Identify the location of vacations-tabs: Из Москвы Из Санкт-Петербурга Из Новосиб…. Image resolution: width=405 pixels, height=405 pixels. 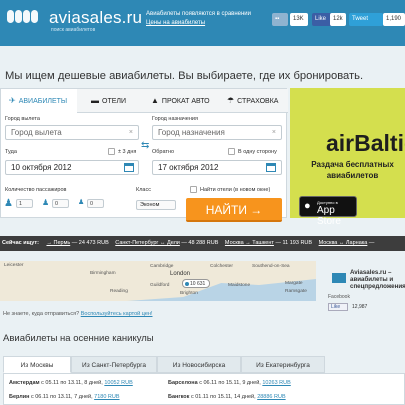
(204, 364).